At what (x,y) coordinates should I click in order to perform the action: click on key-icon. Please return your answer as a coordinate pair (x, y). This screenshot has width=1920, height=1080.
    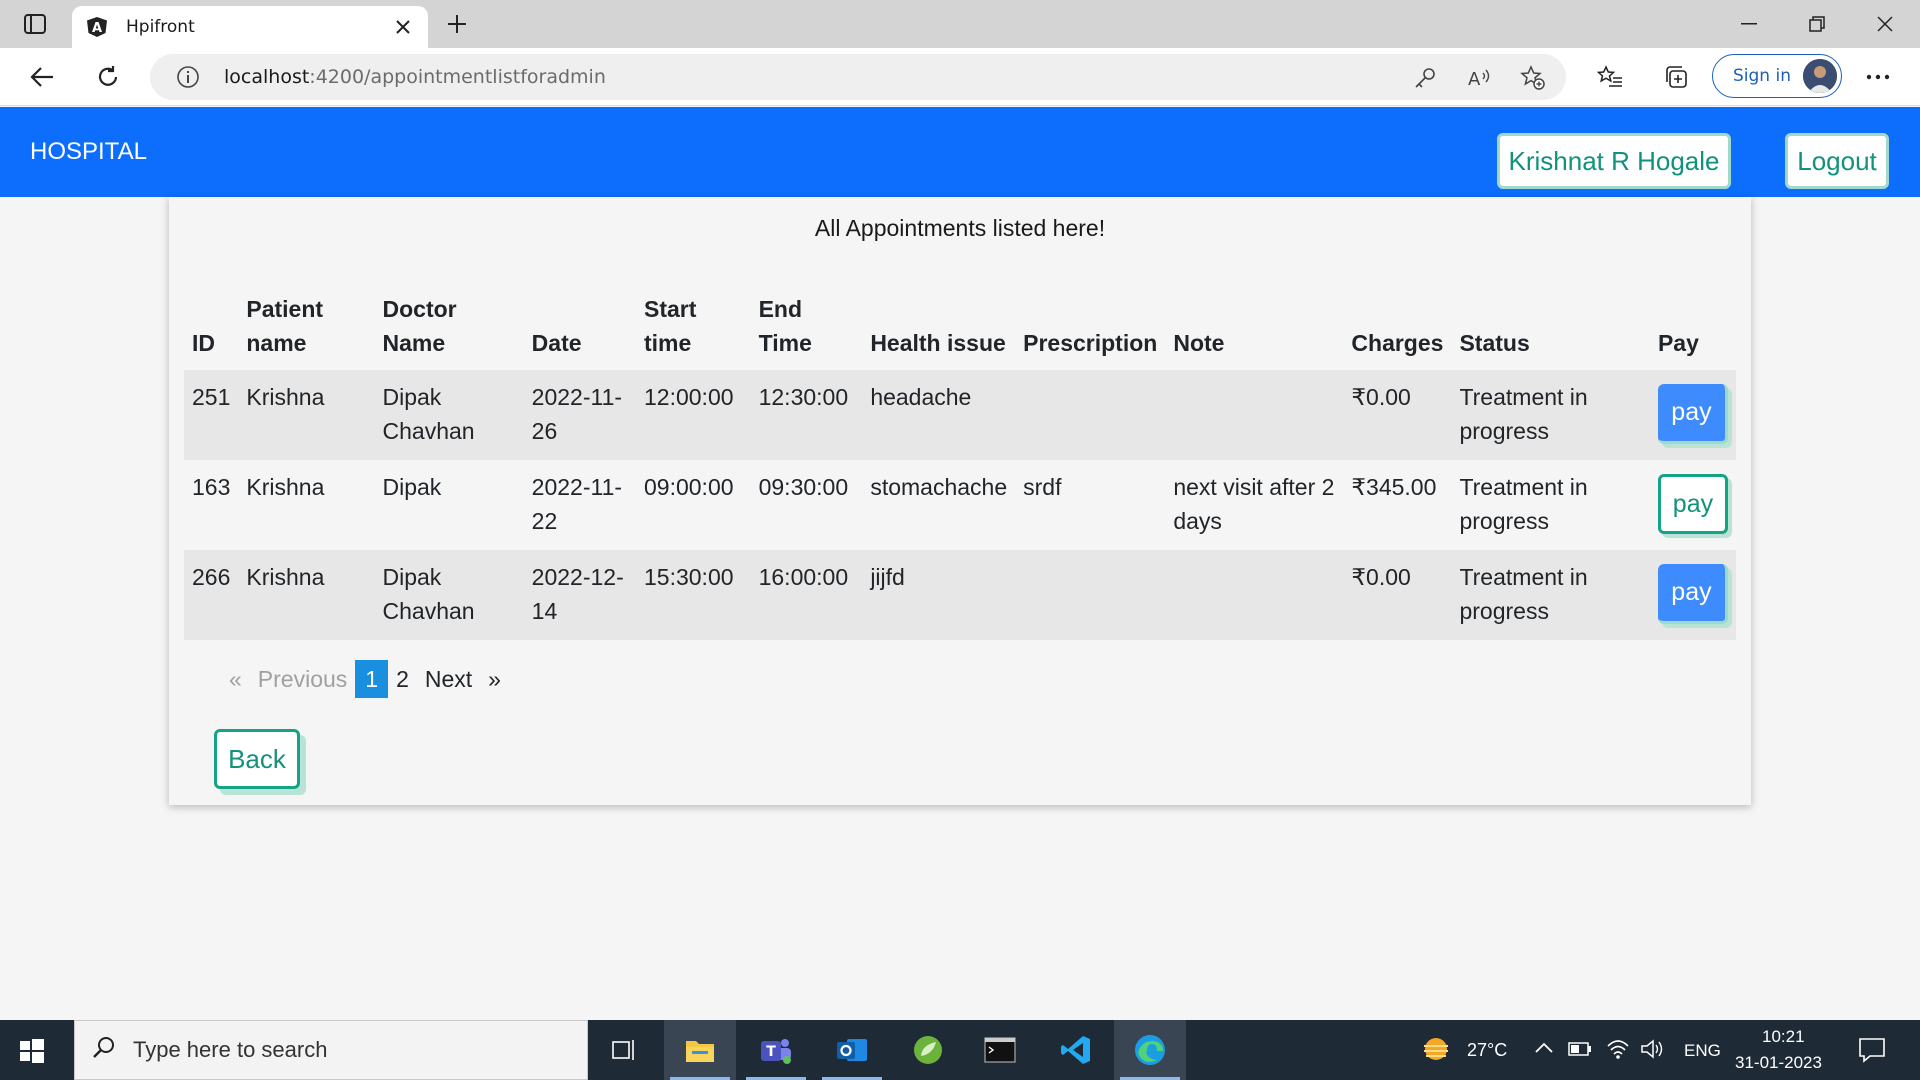
    Looking at the image, I should click on (1425, 78).